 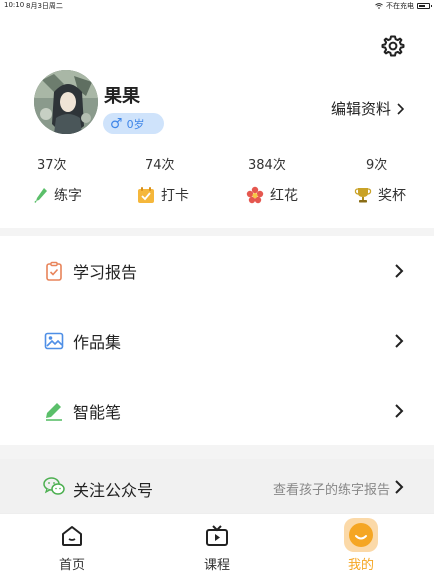 I want to click on age-label: 0岁, so click(x=135, y=124).